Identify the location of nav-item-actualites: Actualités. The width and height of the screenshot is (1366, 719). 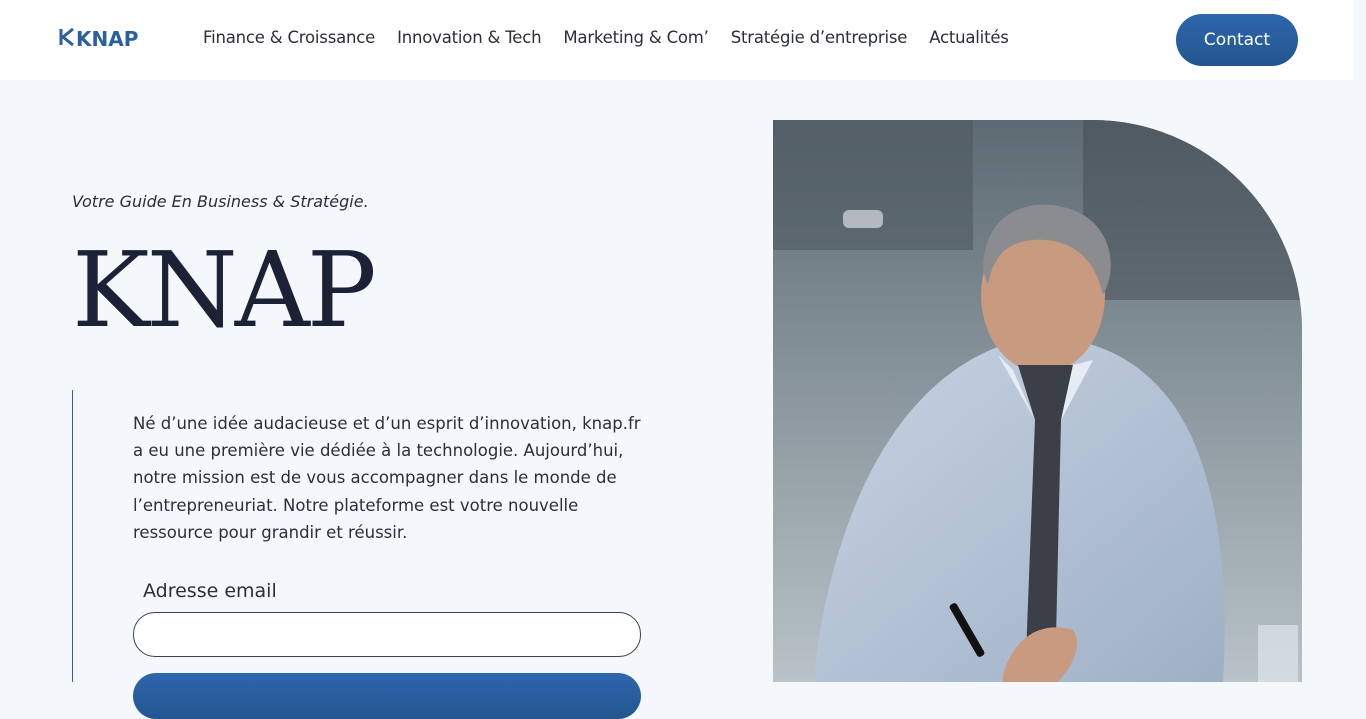
(969, 37).